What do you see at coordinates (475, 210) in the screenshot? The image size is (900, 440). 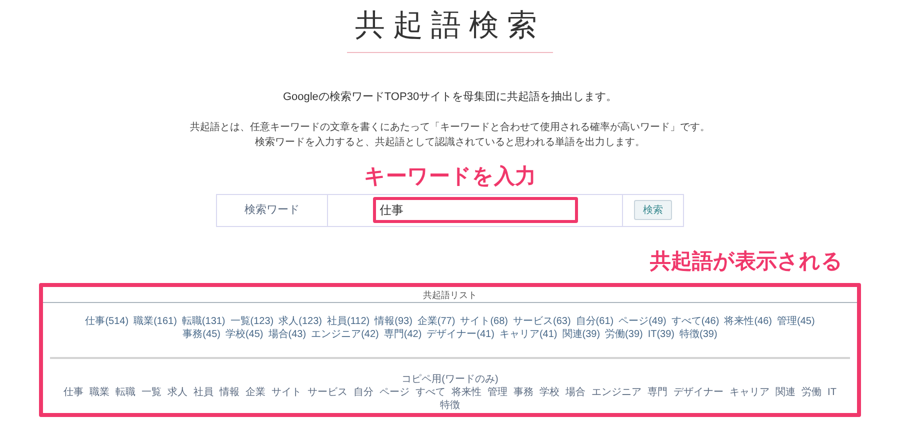 I see `search-field: 仕事` at bounding box center [475, 210].